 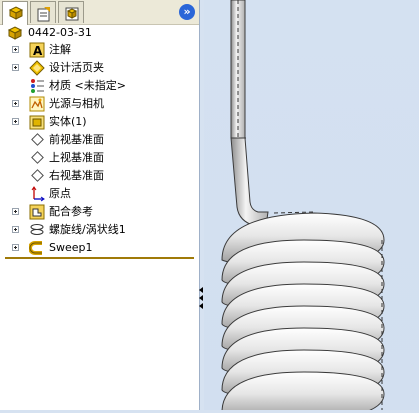 What do you see at coordinates (35, 248) in the screenshot?
I see `sweep-icon` at bounding box center [35, 248].